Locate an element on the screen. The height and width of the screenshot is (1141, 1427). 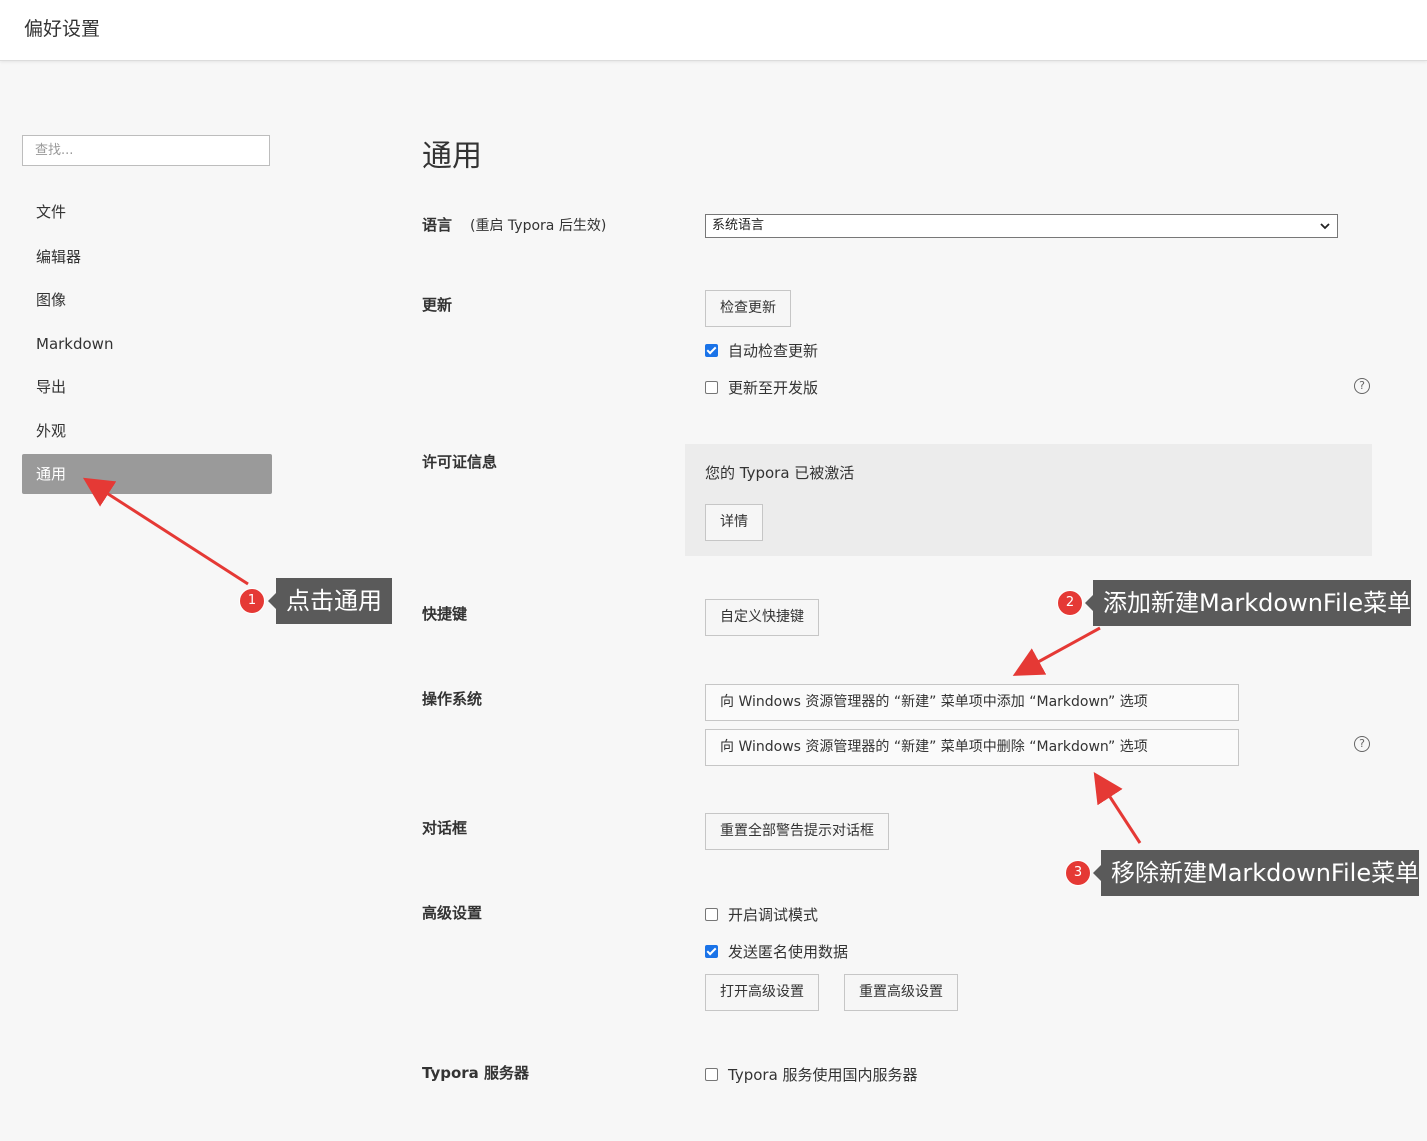
sidebar-item-file: 文件 is located at coordinates (147, 212).